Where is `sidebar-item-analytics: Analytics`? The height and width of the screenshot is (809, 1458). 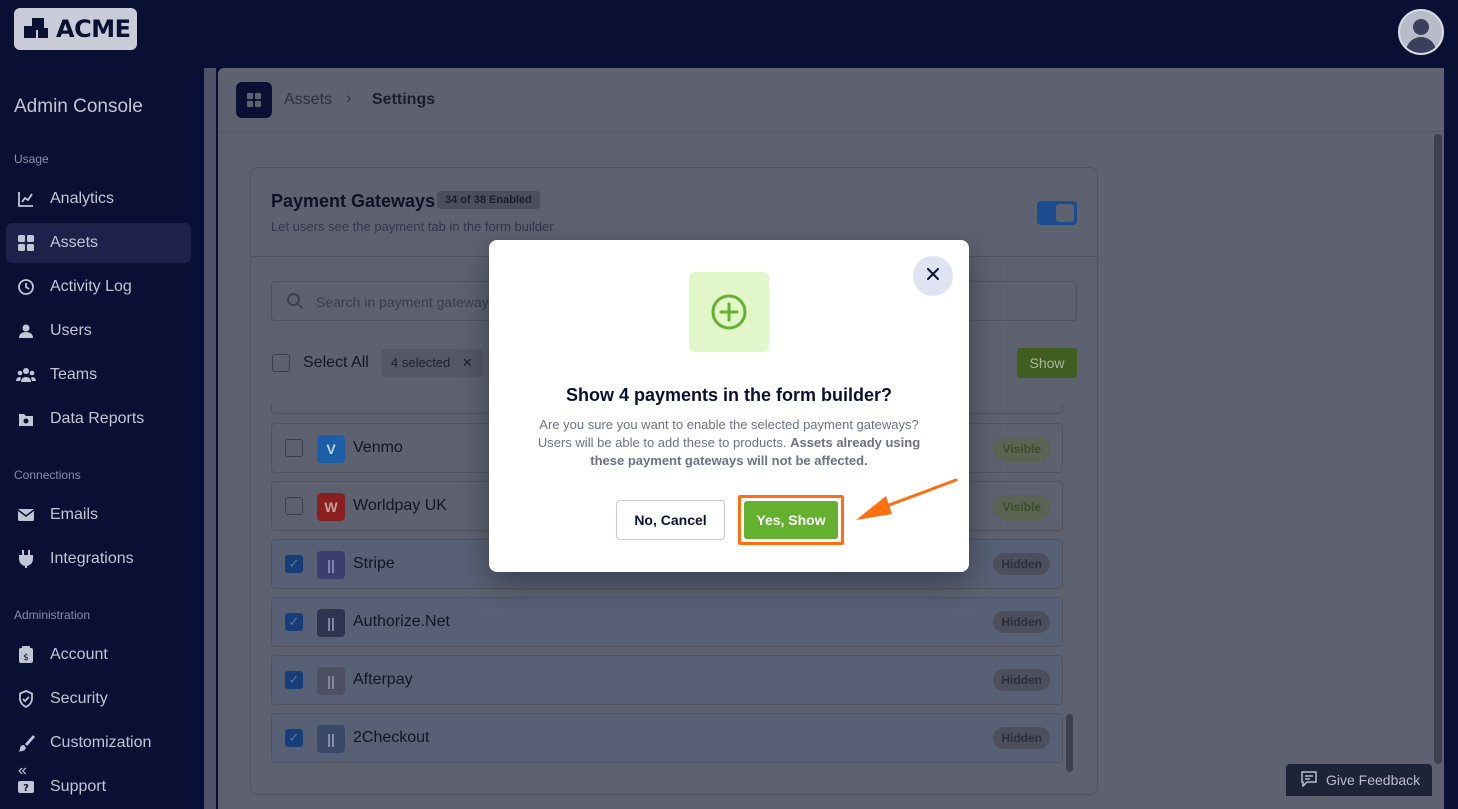
sidebar-item-analytics: Analytics is located at coordinates (98, 199).